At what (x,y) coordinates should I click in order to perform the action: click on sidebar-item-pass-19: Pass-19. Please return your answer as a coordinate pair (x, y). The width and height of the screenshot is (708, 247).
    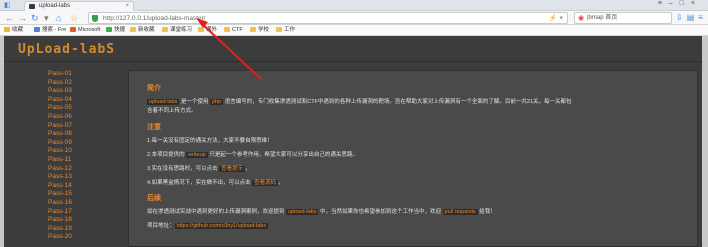
    Looking at the image, I should click on (78, 229).